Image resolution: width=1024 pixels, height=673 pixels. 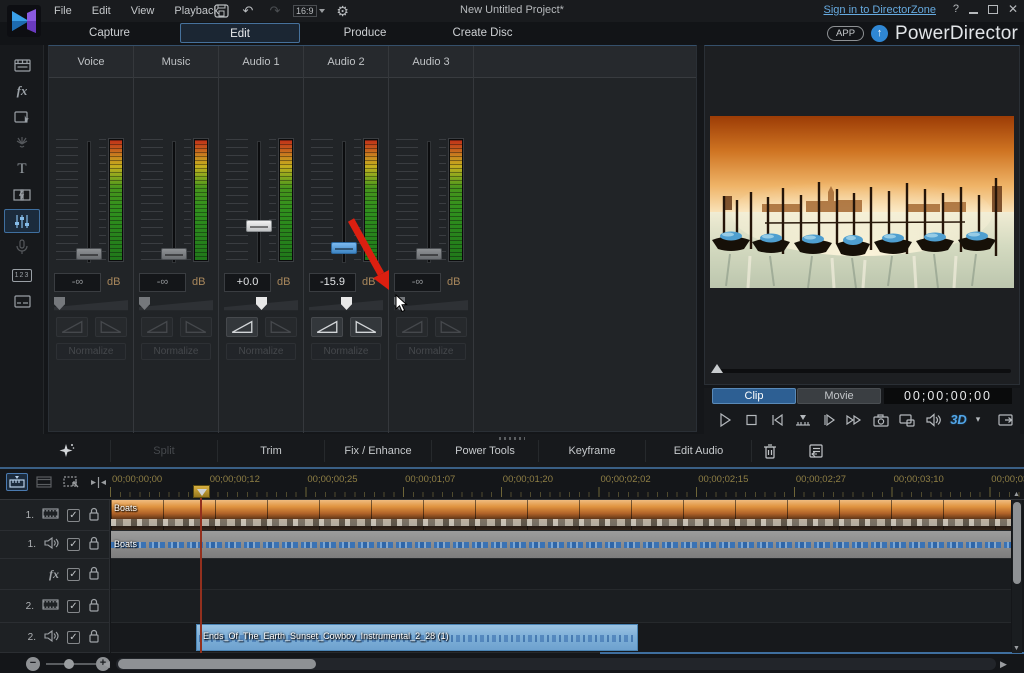 What do you see at coordinates (1013, 9) in the screenshot?
I see `close-button: ✕` at bounding box center [1013, 9].